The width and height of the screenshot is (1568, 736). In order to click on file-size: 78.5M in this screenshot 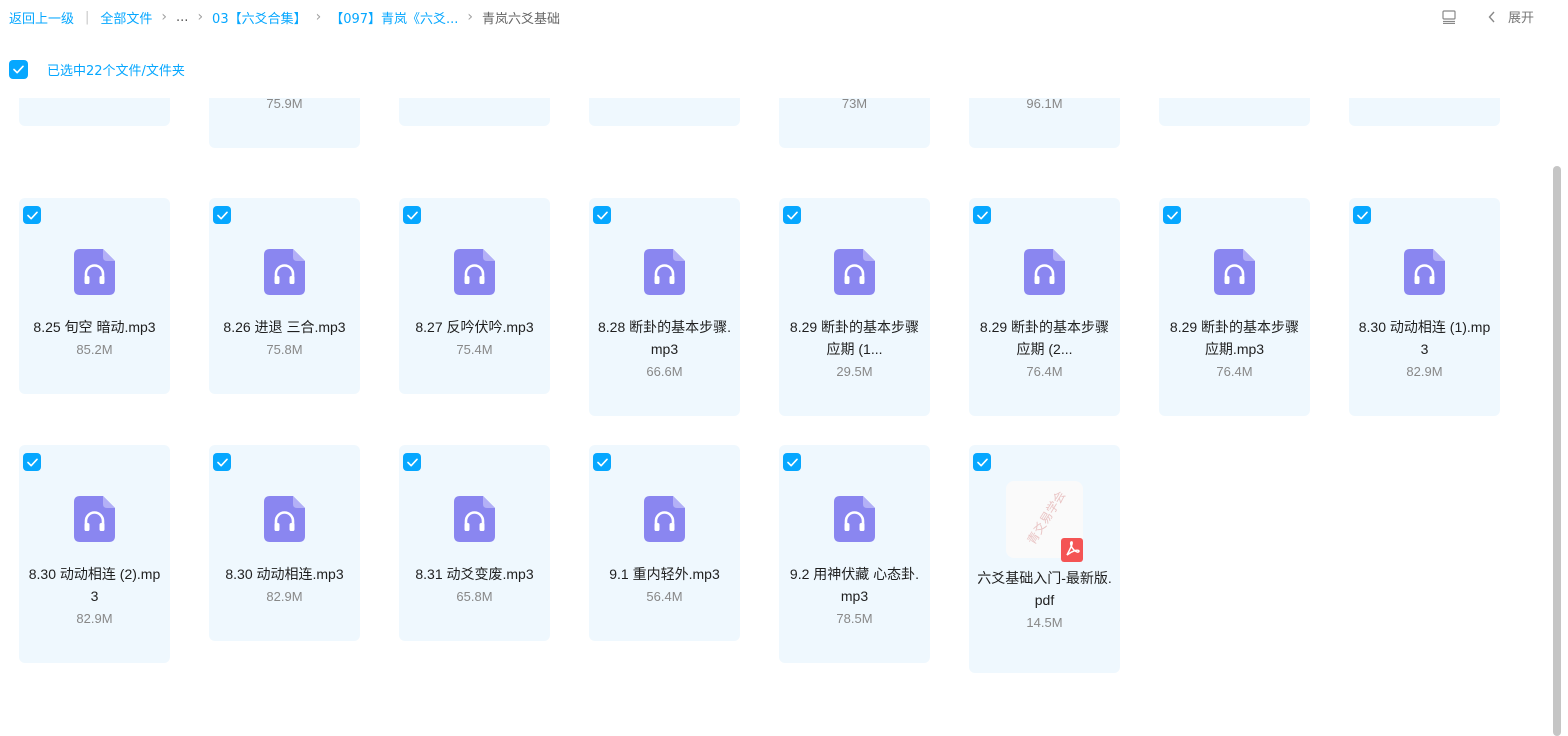, I will do `click(854, 618)`.